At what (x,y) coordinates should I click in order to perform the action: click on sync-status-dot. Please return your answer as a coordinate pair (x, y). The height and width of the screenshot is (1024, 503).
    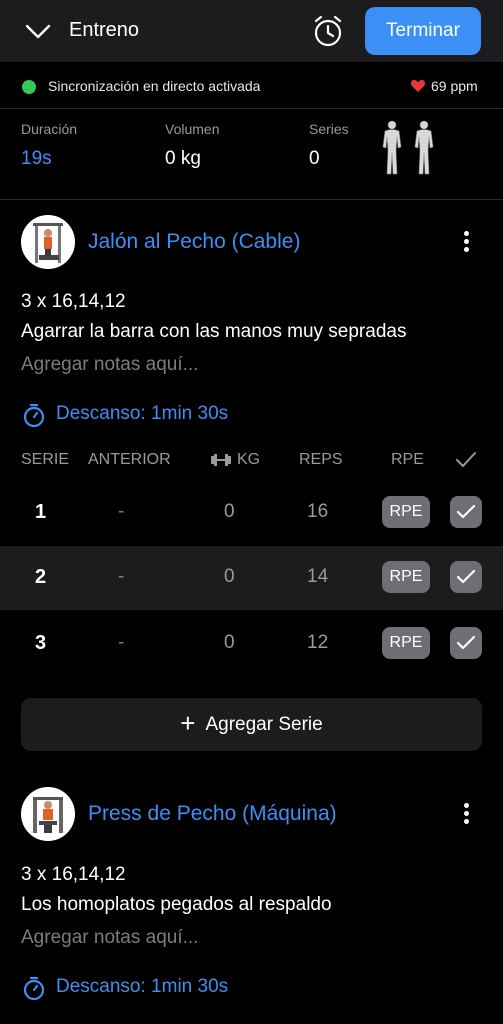
    Looking at the image, I should click on (29, 87).